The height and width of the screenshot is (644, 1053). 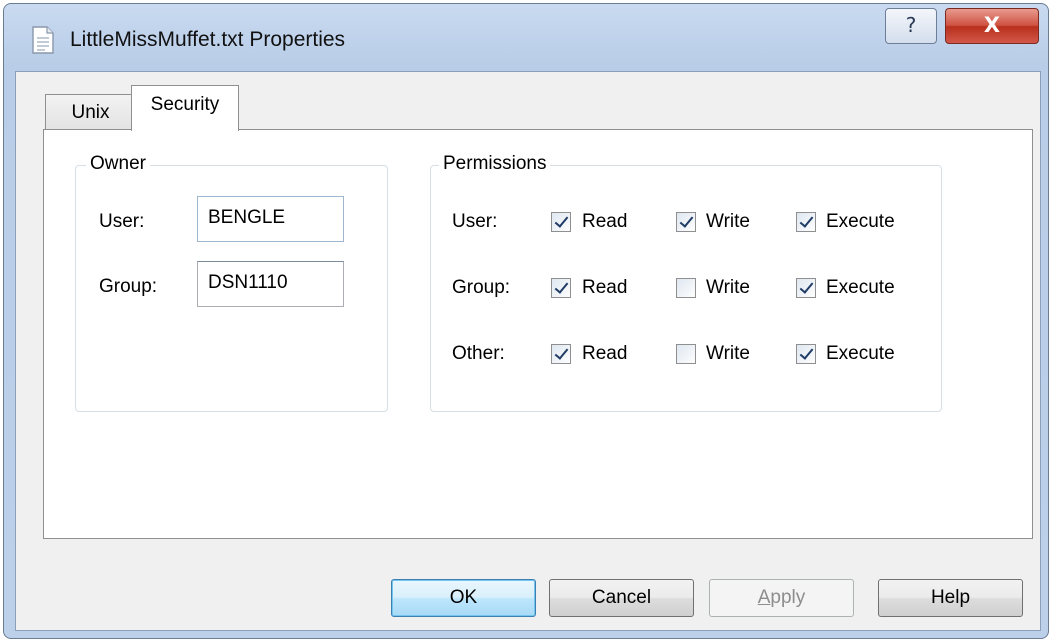 What do you see at coordinates (122, 221) in the screenshot?
I see `owner-user-label: User:` at bounding box center [122, 221].